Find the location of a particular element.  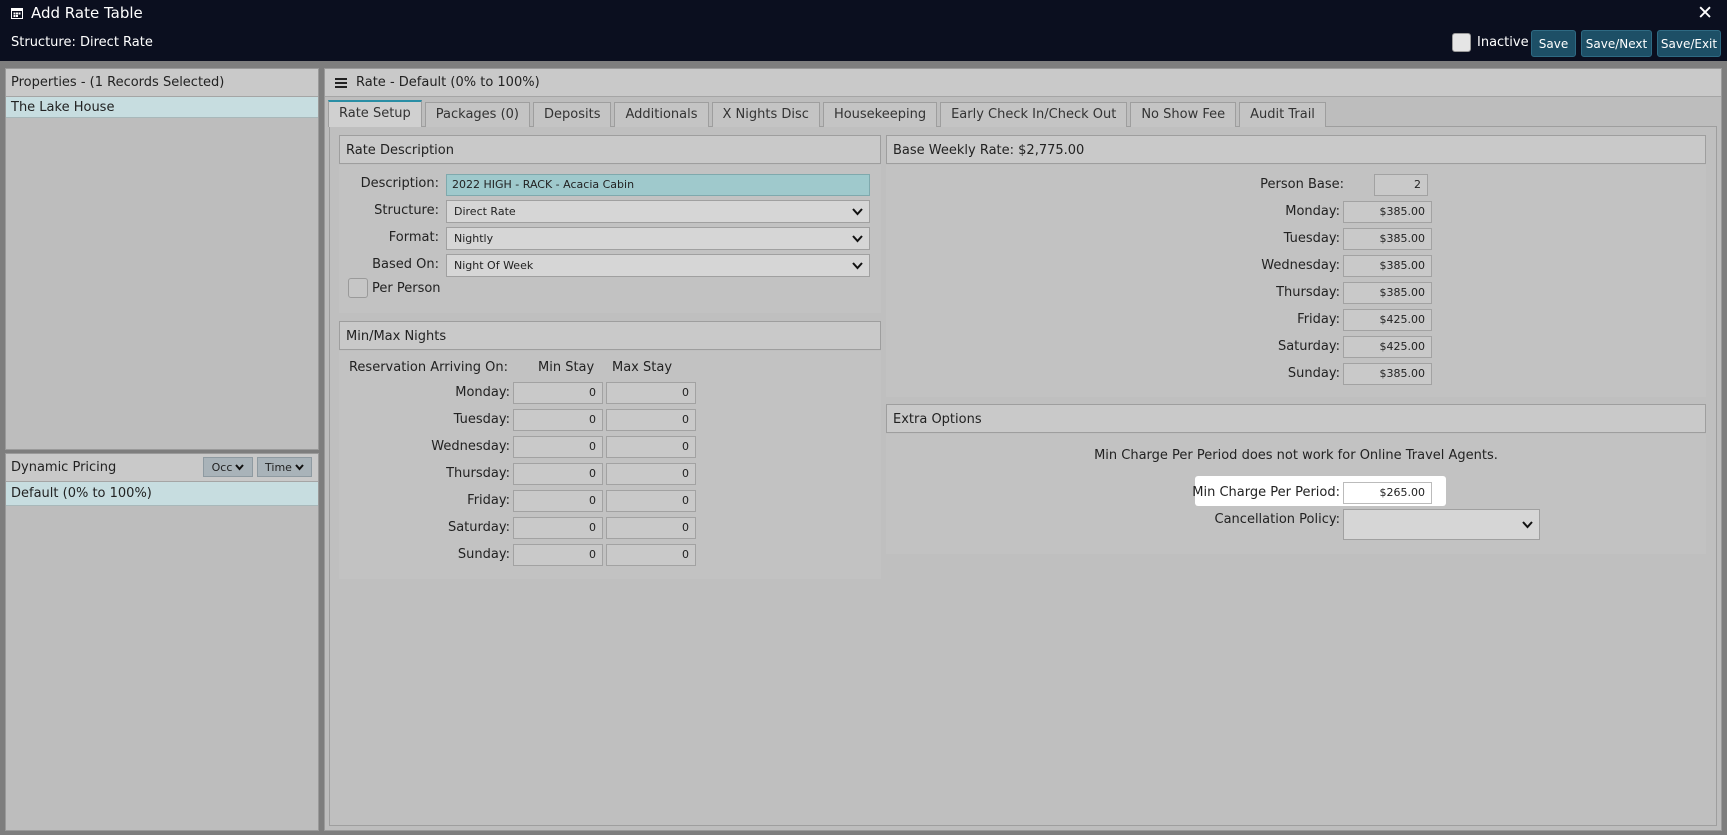

close-icon: ✕ is located at coordinates (1705, 13).